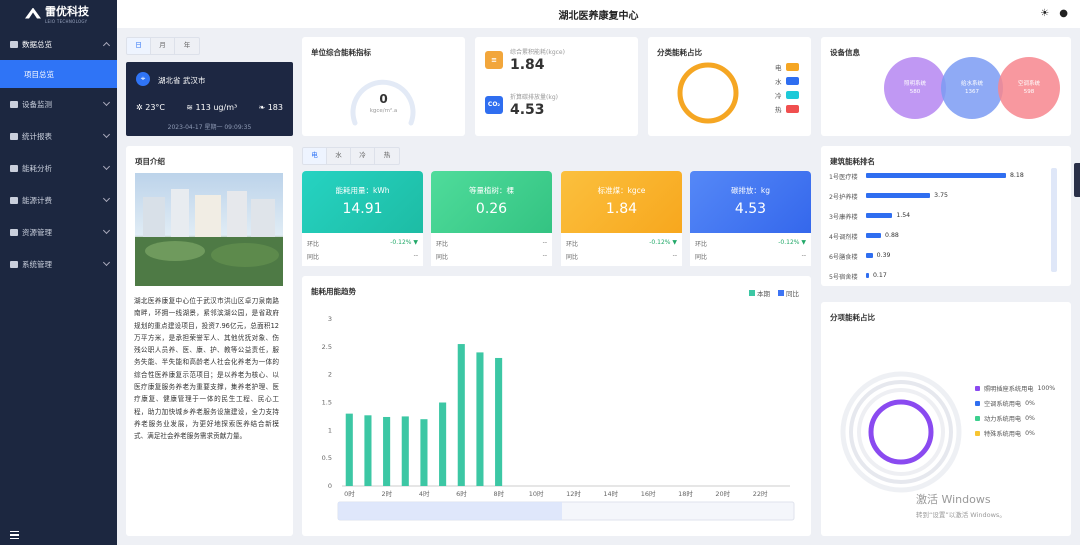 The image size is (1080, 545). I want to click on device-bubble-water: 给水系统 1367, so click(972, 88).